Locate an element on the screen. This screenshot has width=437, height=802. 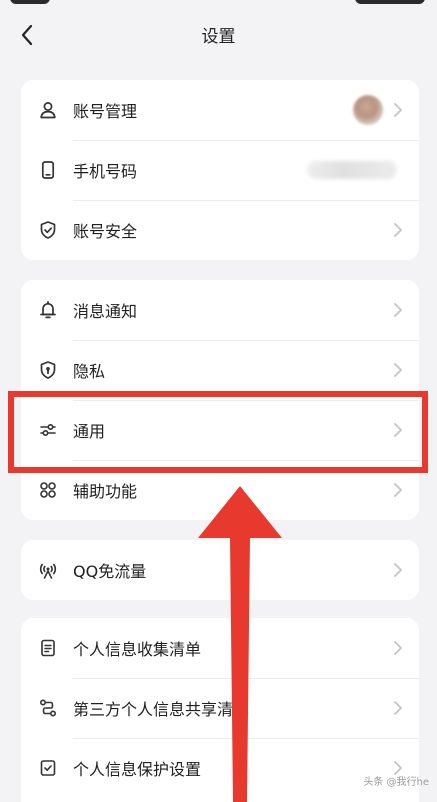
settings-item-third-party-sharing-list: 第三方个人信息共享清单 is located at coordinates (220, 708).